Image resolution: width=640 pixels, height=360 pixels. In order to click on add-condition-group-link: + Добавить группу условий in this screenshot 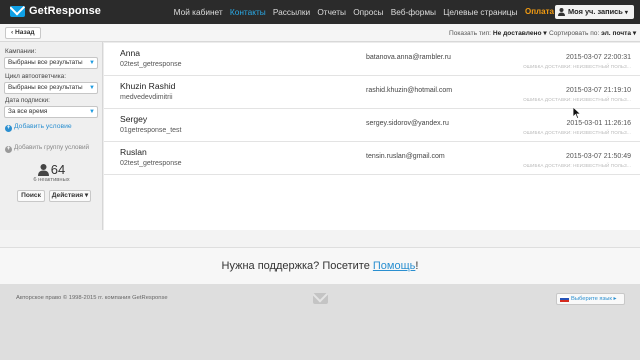, I will do `click(47, 148)`.